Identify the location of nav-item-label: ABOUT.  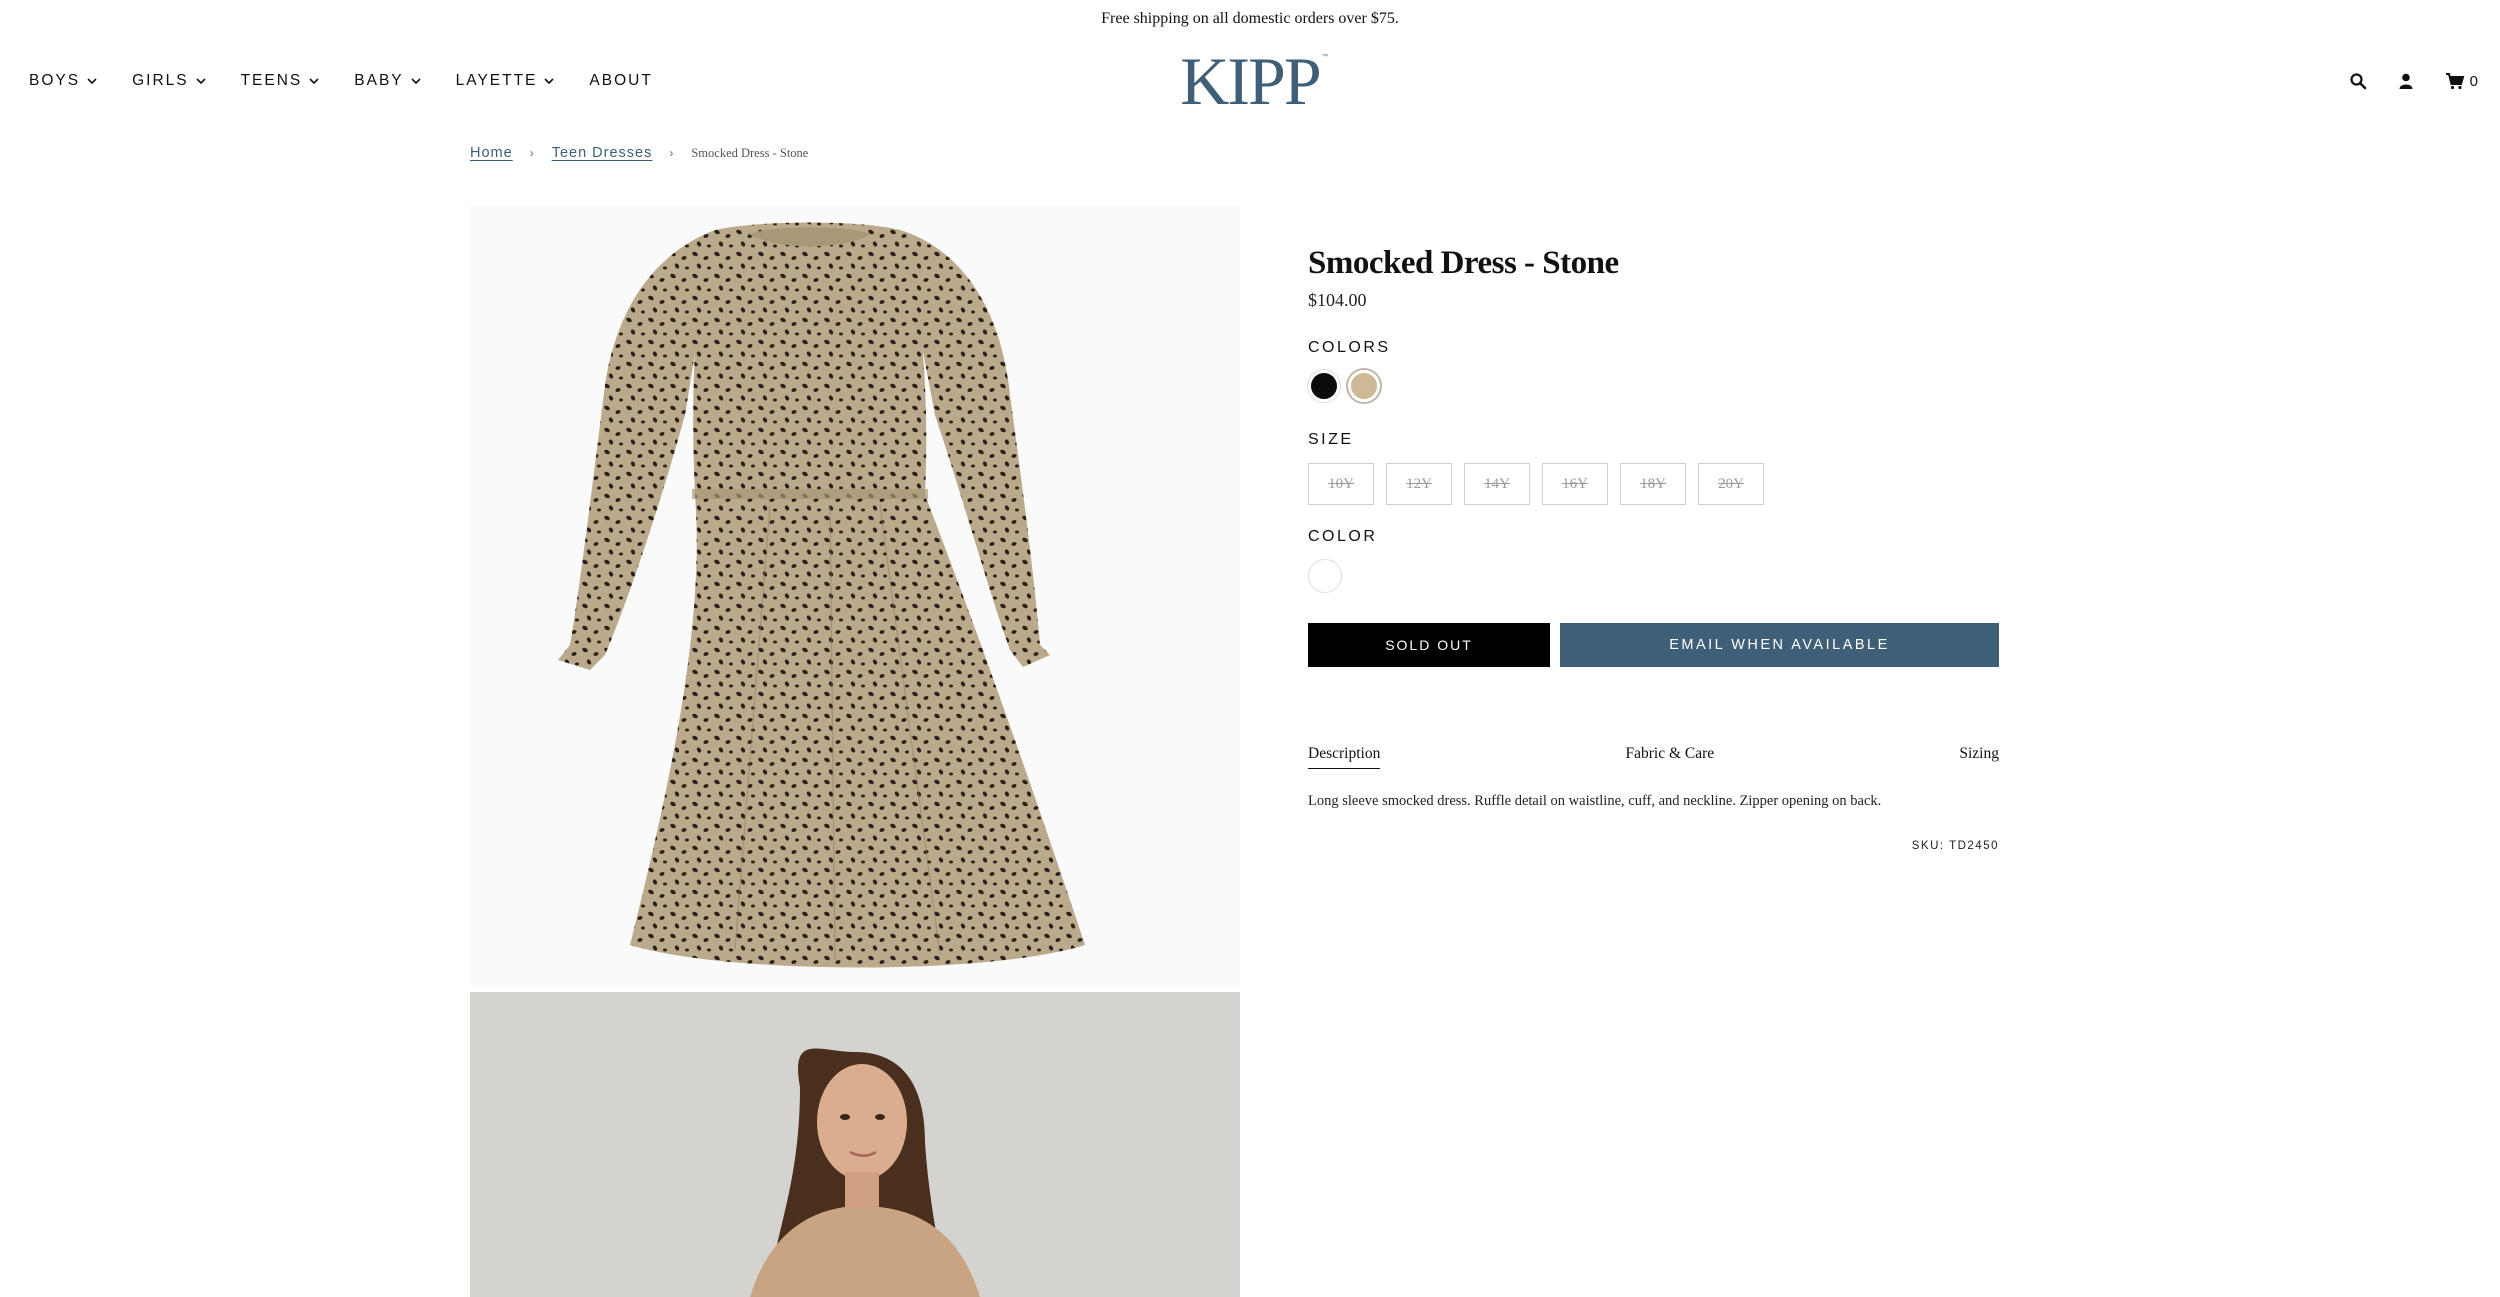
(621, 80).